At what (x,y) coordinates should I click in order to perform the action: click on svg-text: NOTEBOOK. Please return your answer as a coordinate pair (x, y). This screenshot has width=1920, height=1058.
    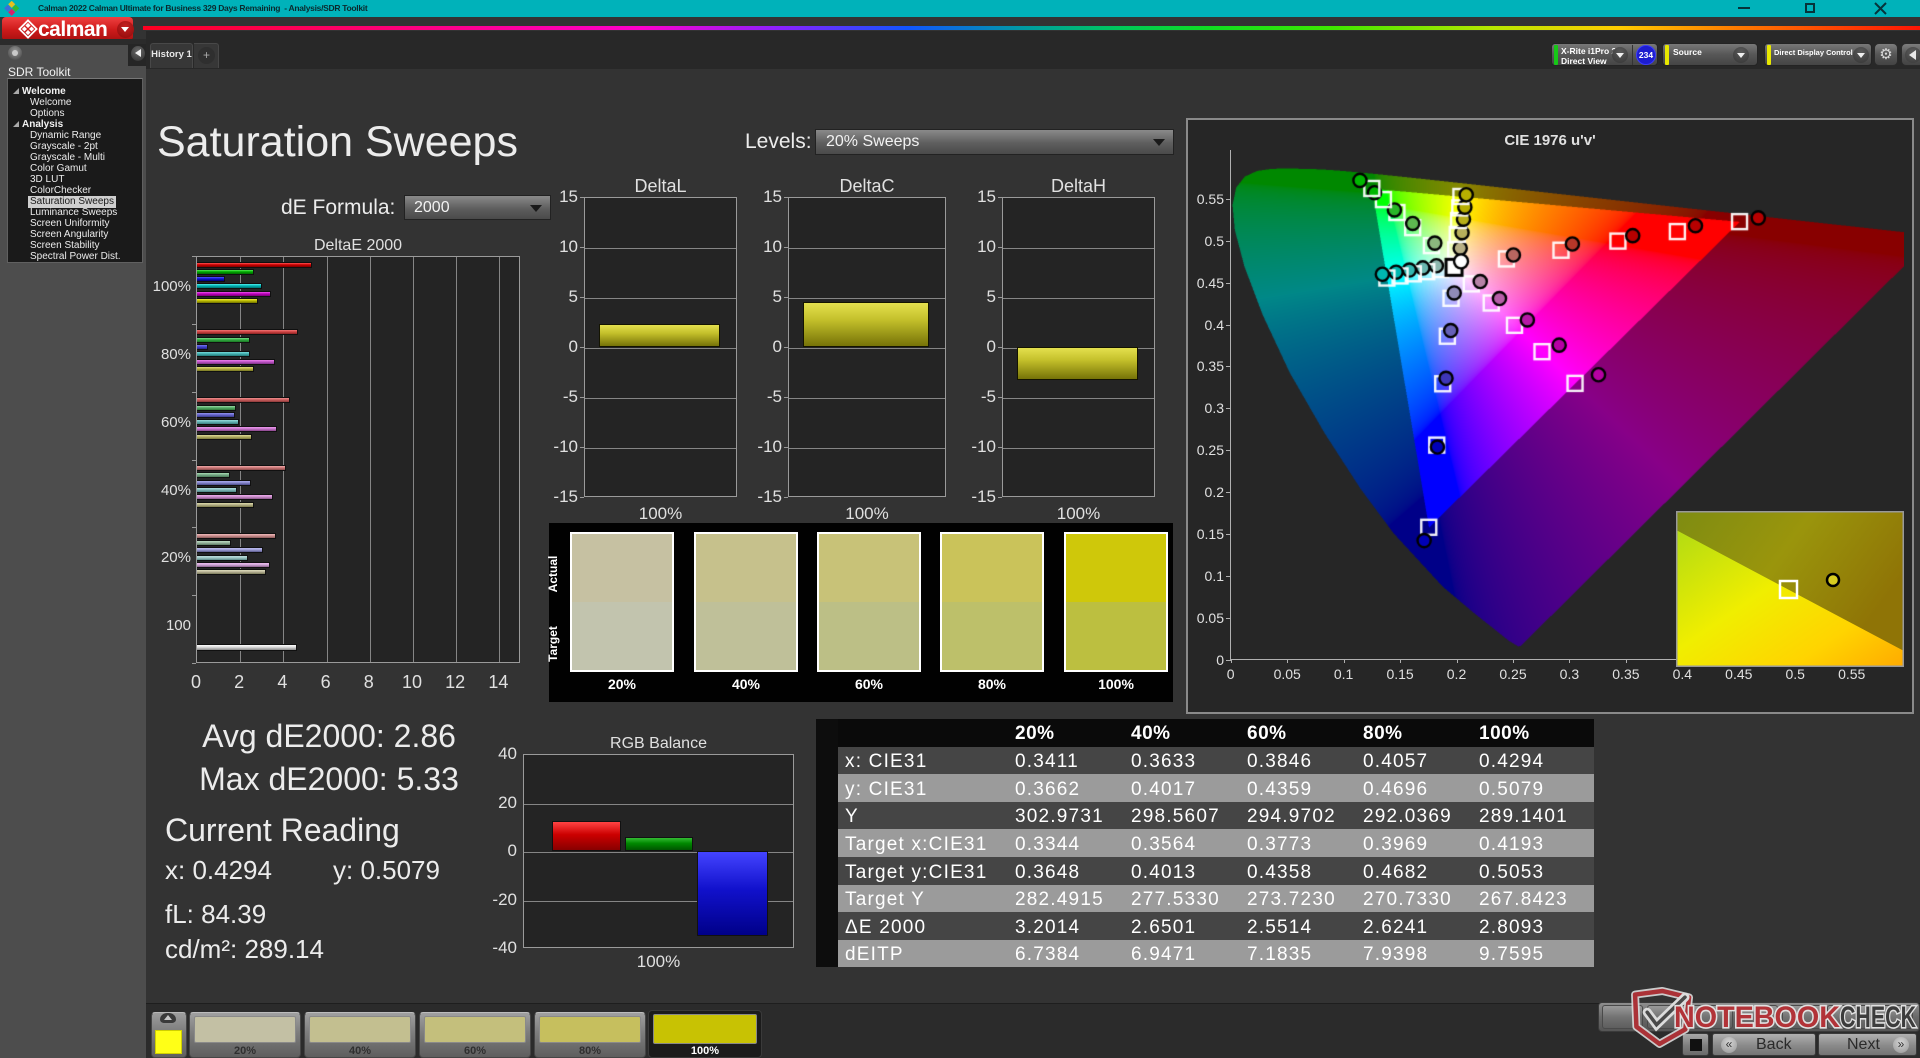
    Looking at the image, I should click on (1757, 1017).